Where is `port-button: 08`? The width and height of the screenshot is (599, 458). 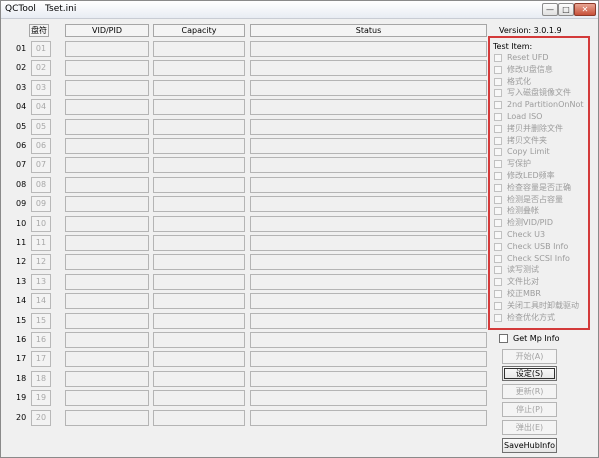 port-button: 08 is located at coordinates (41, 184).